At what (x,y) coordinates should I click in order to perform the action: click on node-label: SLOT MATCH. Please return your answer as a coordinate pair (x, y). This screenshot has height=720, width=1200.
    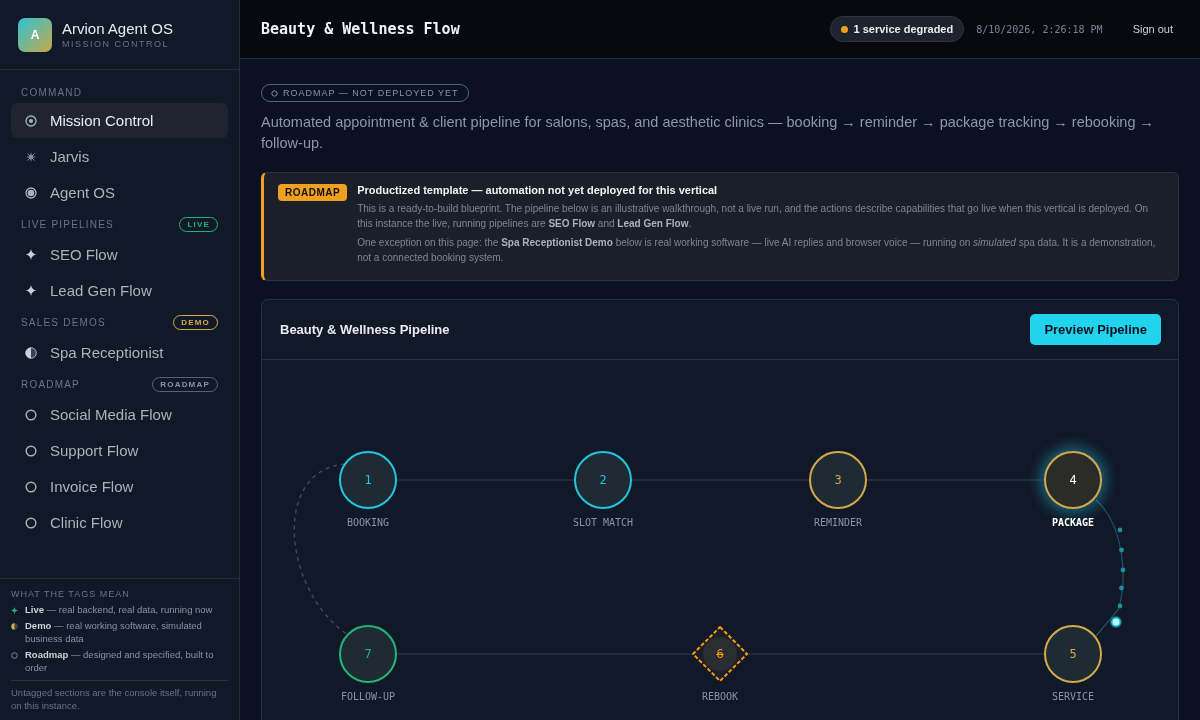
    Looking at the image, I should click on (603, 523).